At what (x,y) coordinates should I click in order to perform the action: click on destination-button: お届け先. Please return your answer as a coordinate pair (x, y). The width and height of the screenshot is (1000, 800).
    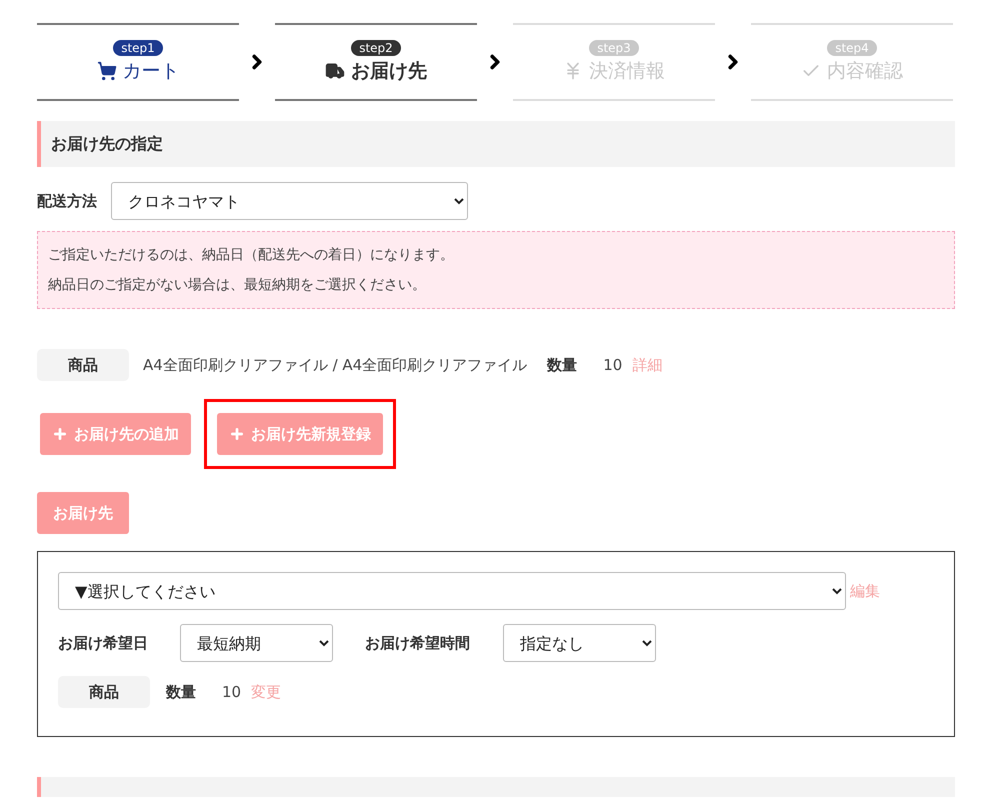
    Looking at the image, I should click on (83, 513).